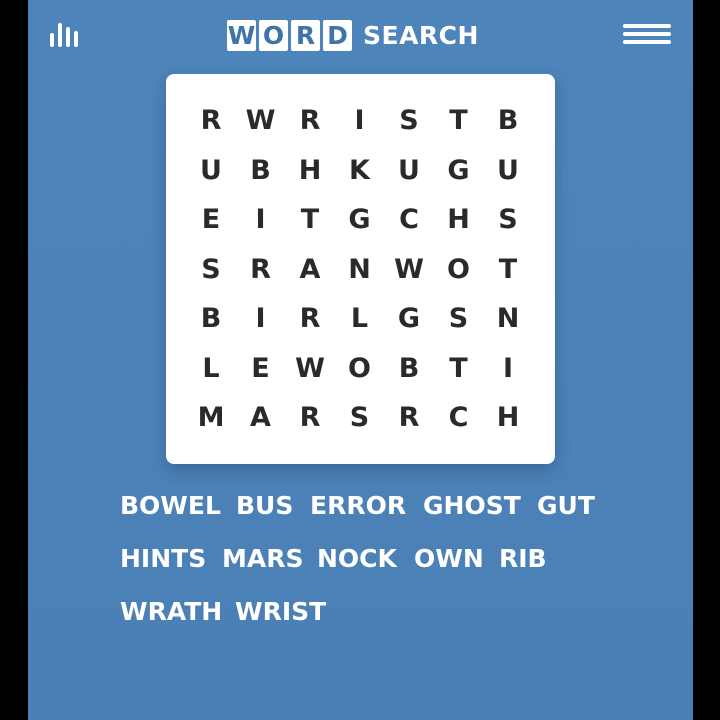  What do you see at coordinates (265, 505) in the screenshot?
I see `word-list-item: BUS` at bounding box center [265, 505].